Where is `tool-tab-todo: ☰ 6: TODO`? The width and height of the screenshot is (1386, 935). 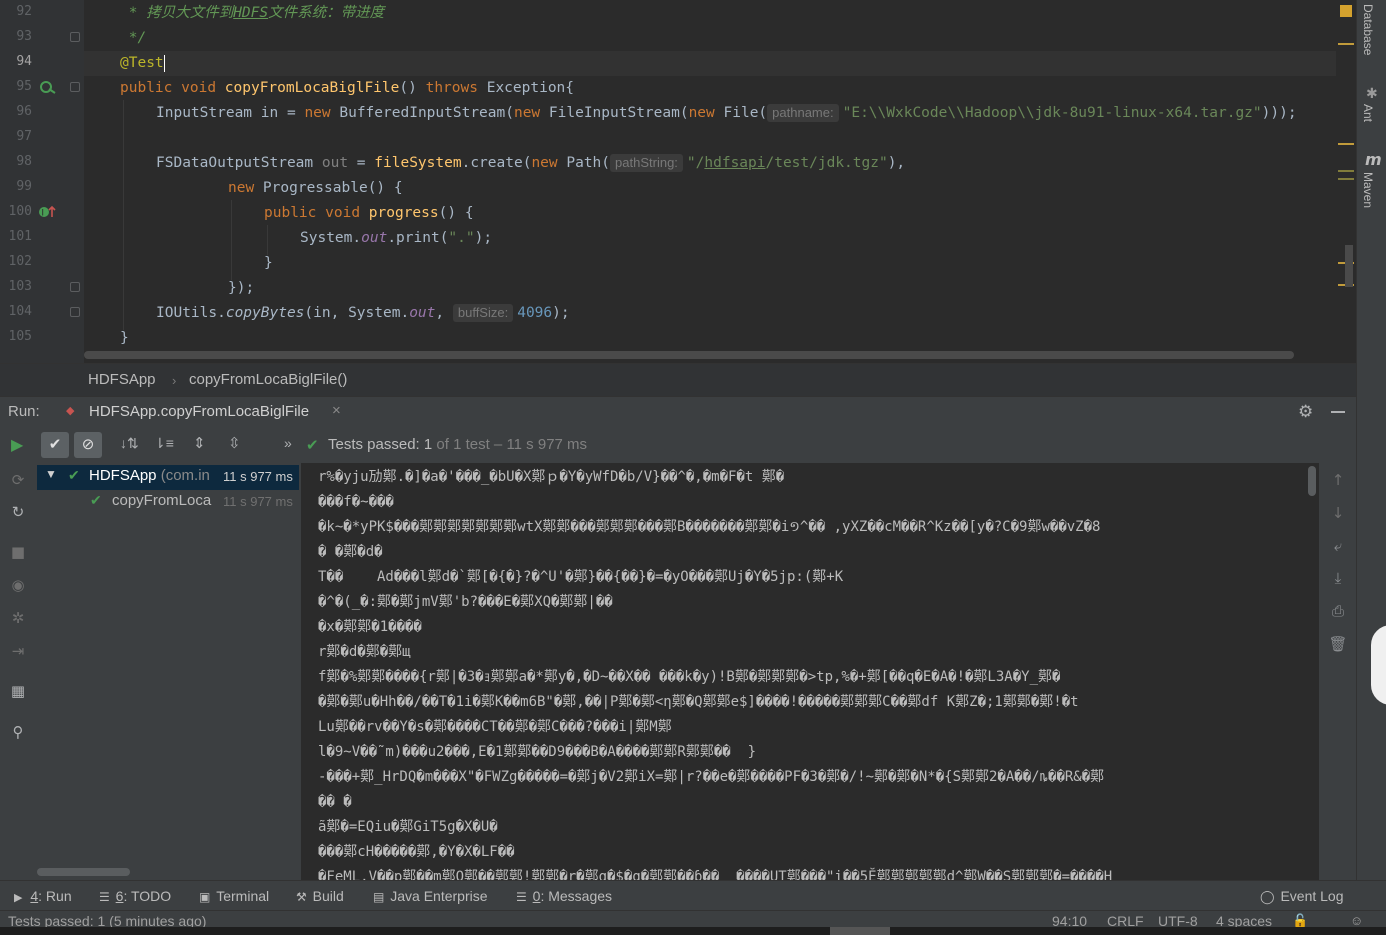 tool-tab-todo: ☰ 6: TODO is located at coordinates (135, 896).